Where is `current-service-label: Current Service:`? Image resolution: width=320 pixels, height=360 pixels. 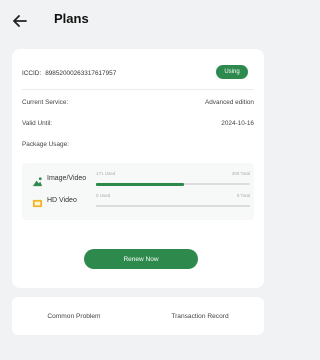
current-service-label: Current Service: is located at coordinates (45, 102).